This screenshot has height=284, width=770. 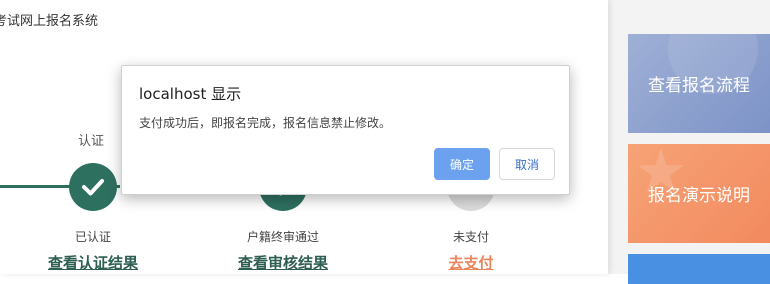 What do you see at coordinates (470, 237) in the screenshot?
I see `step-3-status: 未支付` at bounding box center [470, 237].